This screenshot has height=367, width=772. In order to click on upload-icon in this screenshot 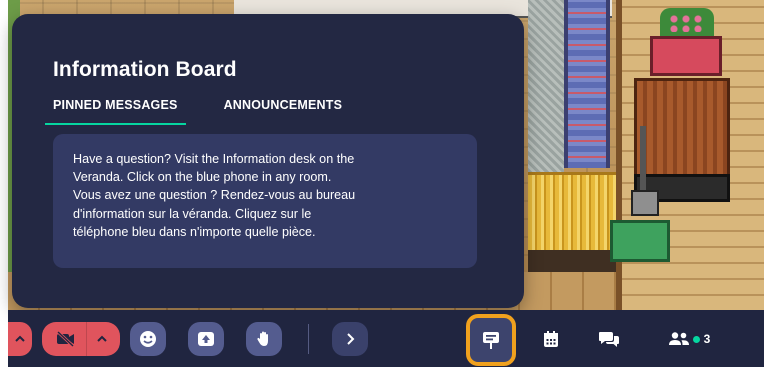, I will do `click(206, 339)`.